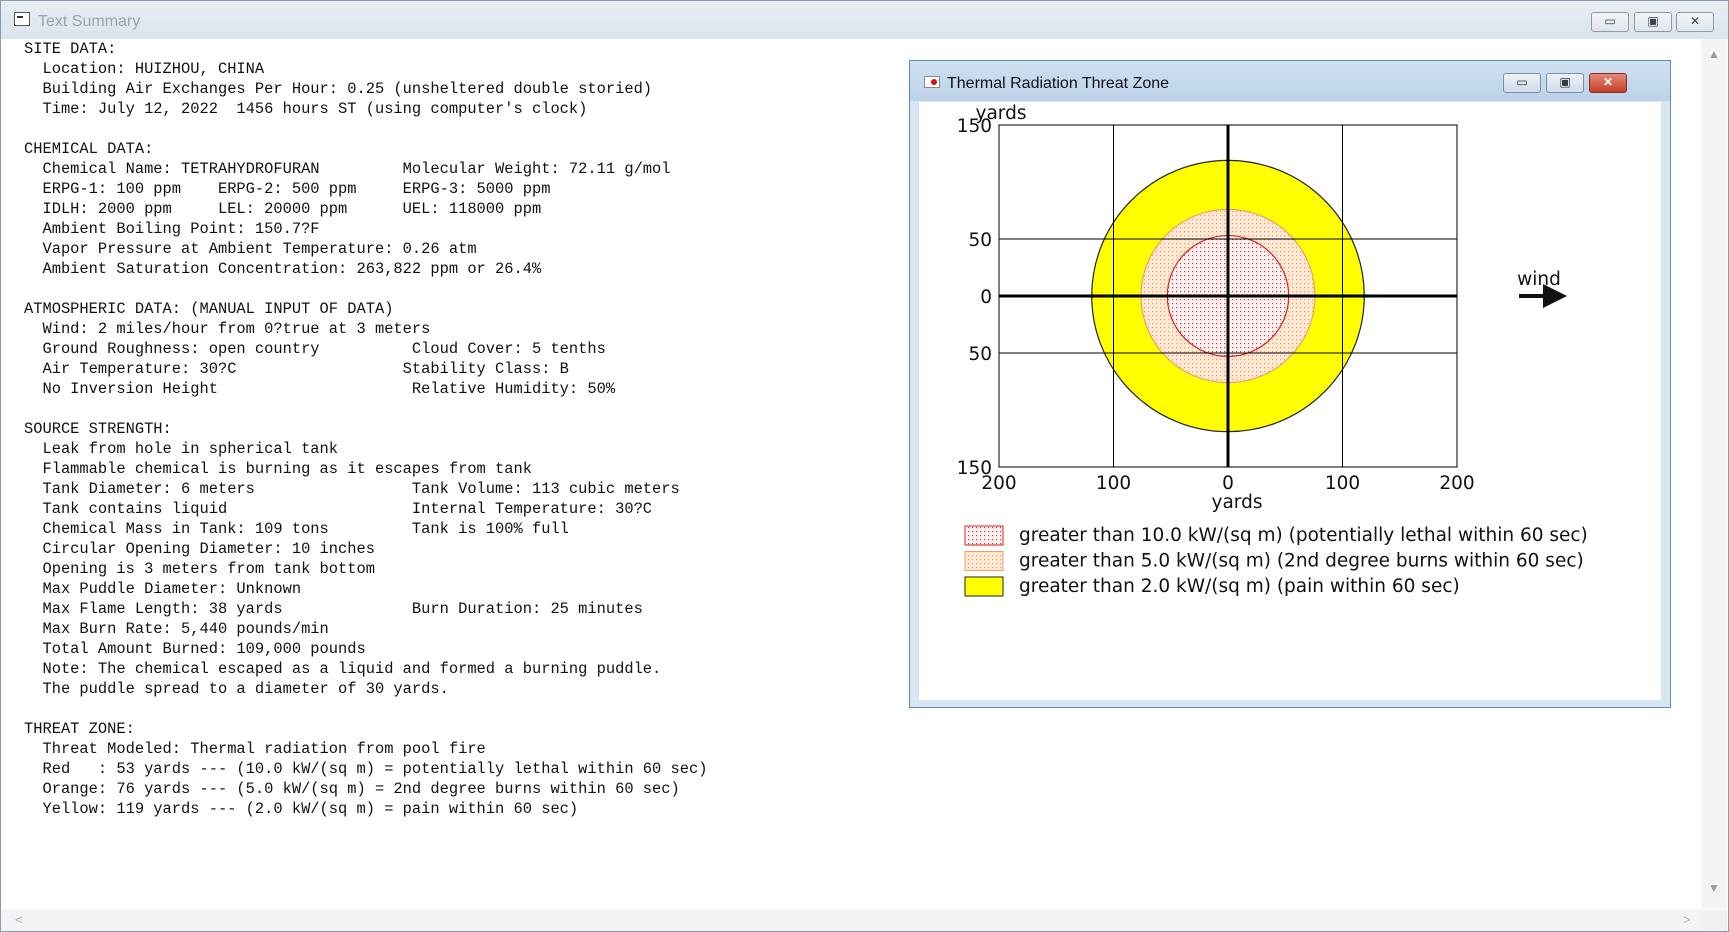 The height and width of the screenshot is (932, 1729). I want to click on scrollbar-corner, so click(1714, 921).